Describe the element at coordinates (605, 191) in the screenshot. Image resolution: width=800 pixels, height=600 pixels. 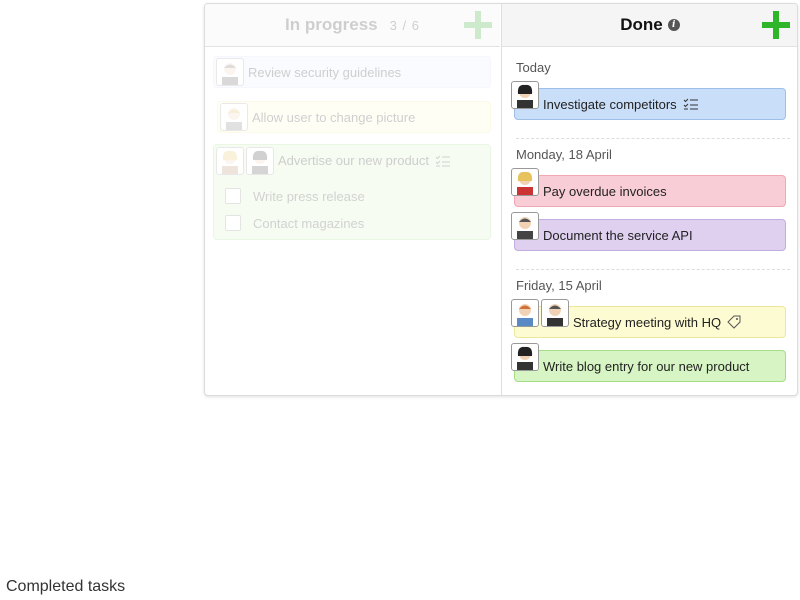
I see `card-text: Pay overdue invoices` at that location.